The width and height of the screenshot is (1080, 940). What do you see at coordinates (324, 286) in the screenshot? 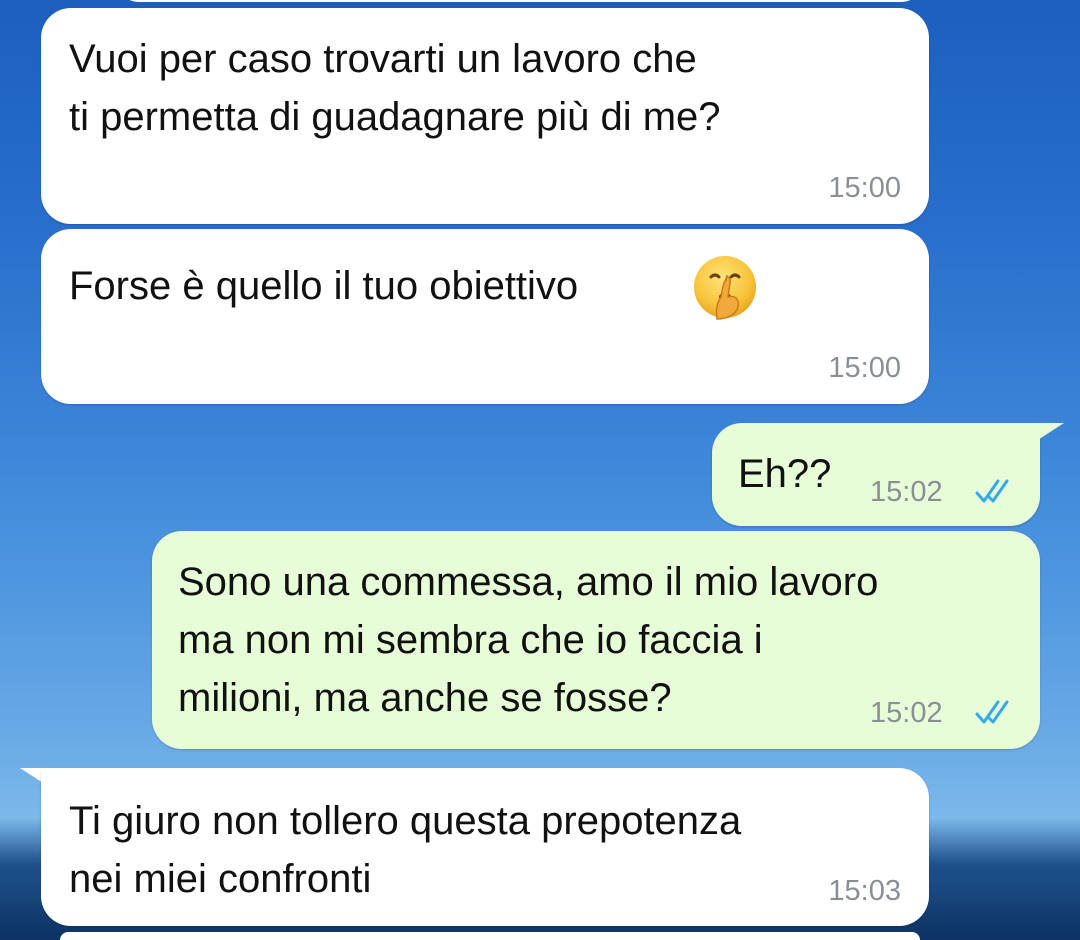
I see `message-text: Forse è quello il tuo obiettivo` at bounding box center [324, 286].